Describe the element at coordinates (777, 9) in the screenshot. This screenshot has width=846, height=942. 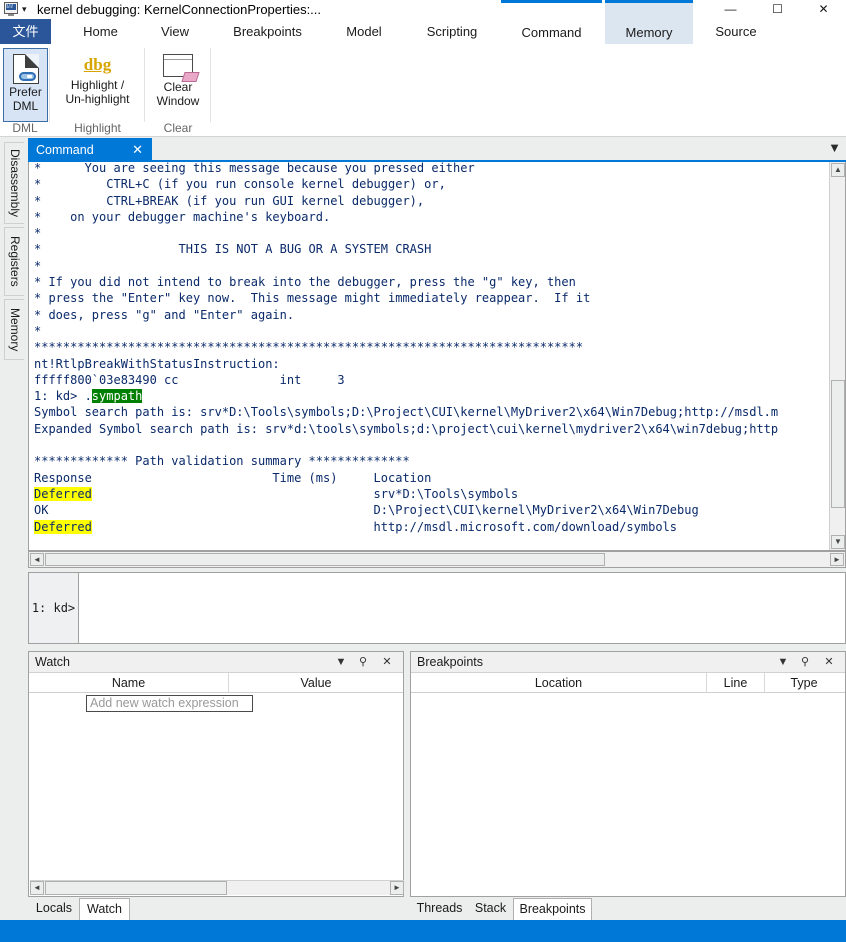
I see `maximize-button: ☐` at that location.